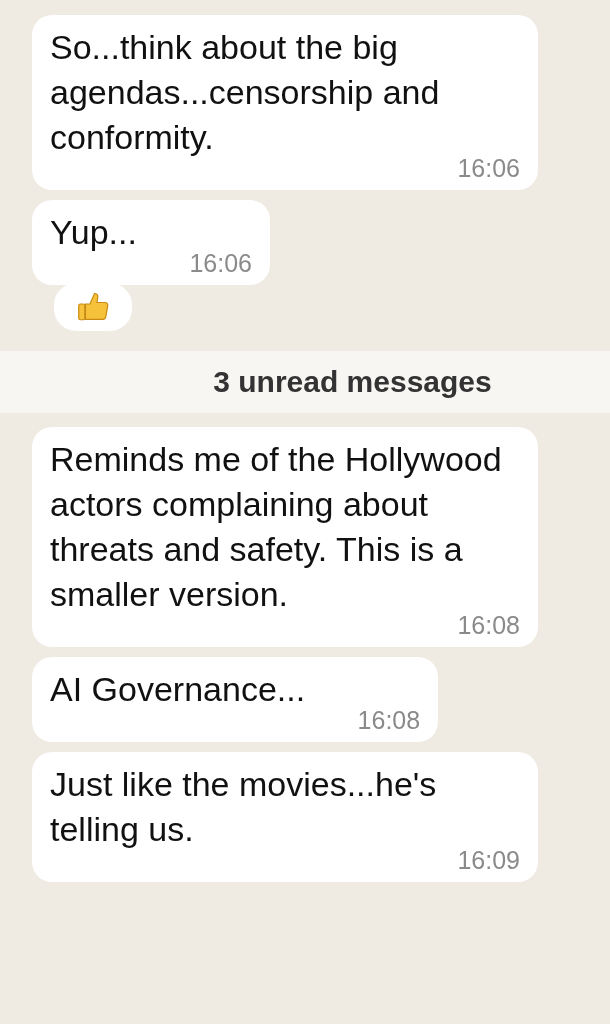 The height and width of the screenshot is (1024, 610). Describe the element at coordinates (352, 382) in the screenshot. I see `unread-label: 3 unread messages` at that location.